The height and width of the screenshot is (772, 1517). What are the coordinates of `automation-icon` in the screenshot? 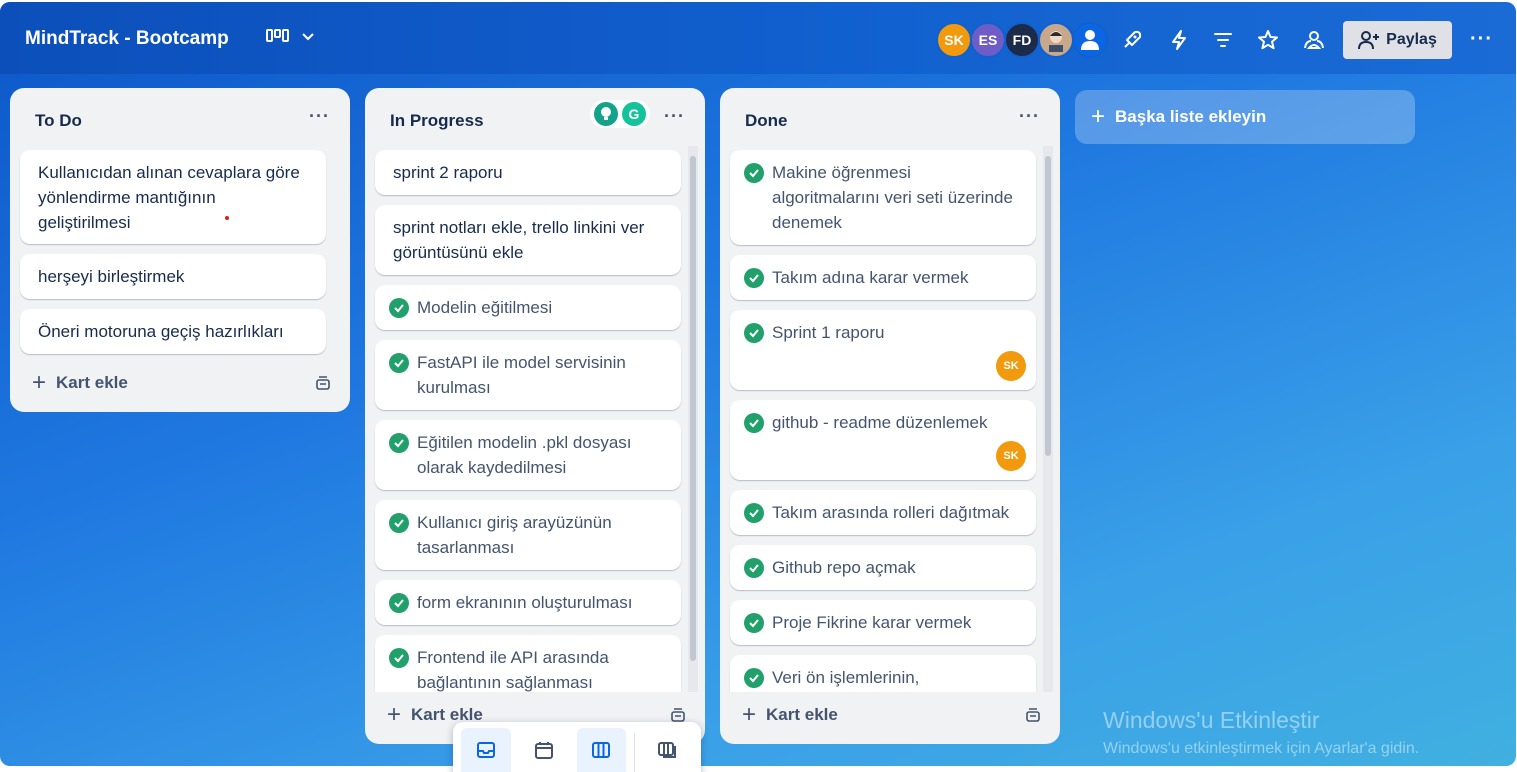 It's located at (1179, 40).